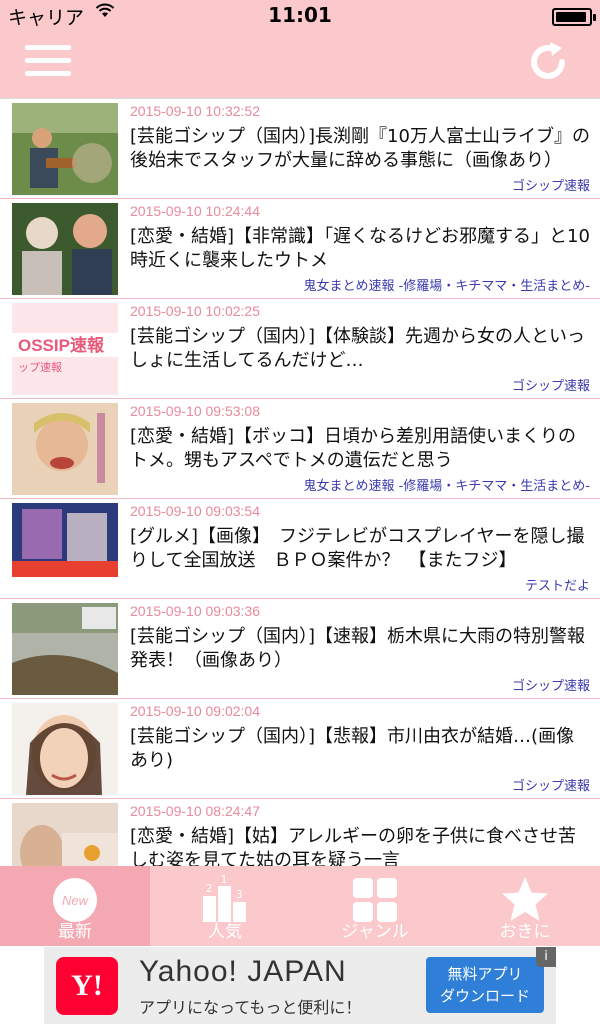 The width and height of the screenshot is (600, 1024). Describe the element at coordinates (546, 957) in the screenshot. I see `ad-info-icon: i` at that location.